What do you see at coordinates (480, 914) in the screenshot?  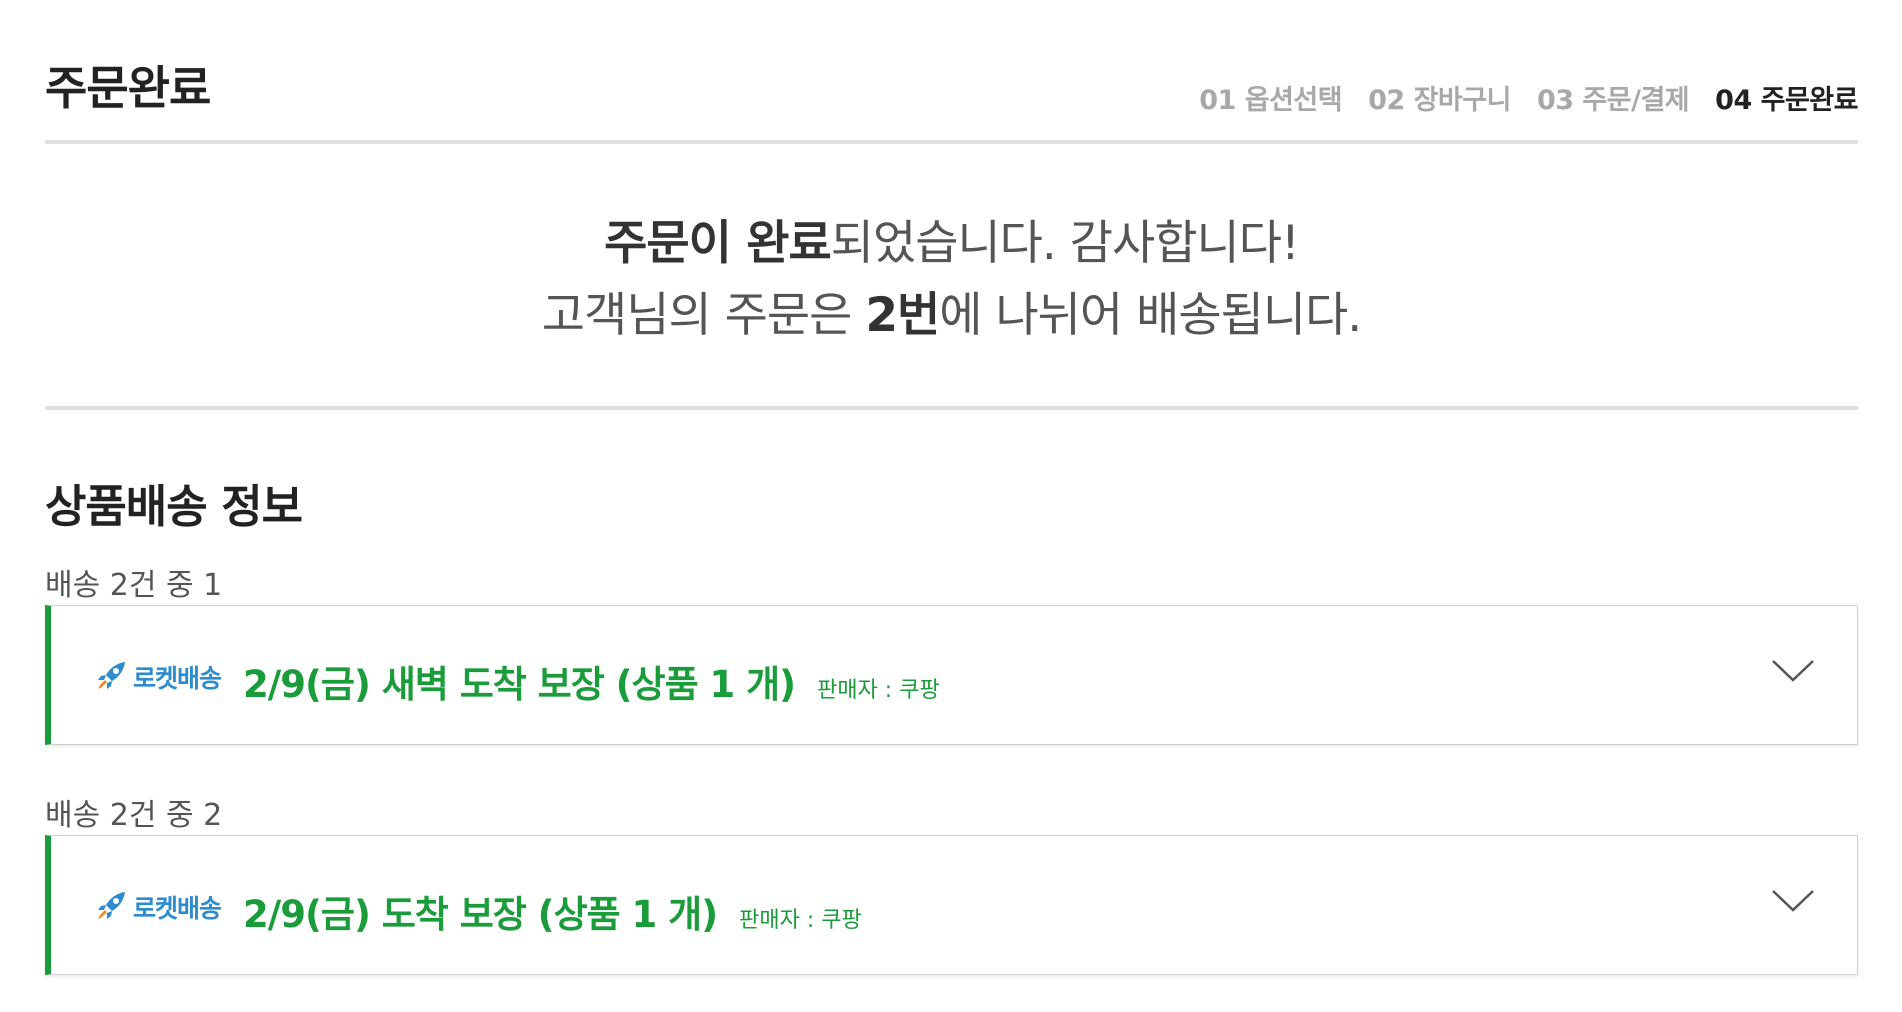 I see `delivery-guarantee: 2/9(금) 도착 보장 (상품 1 개)` at bounding box center [480, 914].